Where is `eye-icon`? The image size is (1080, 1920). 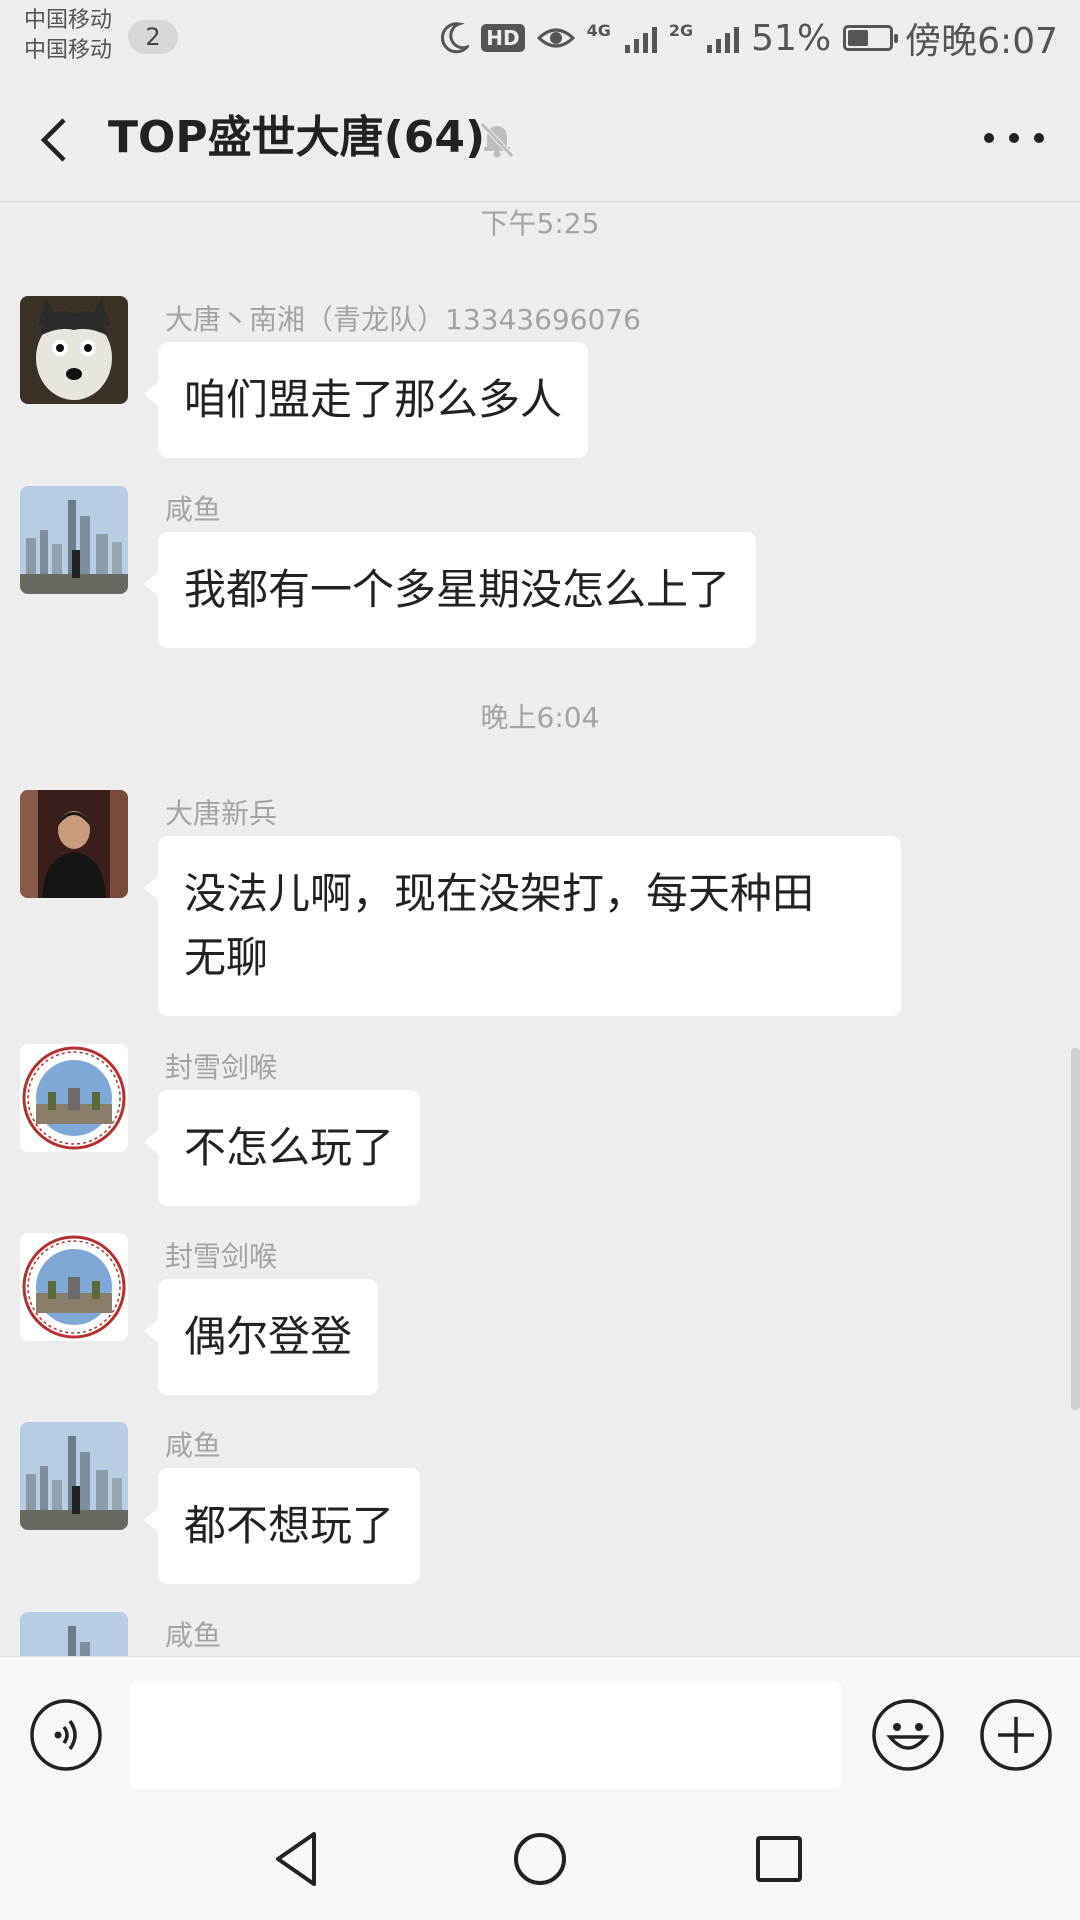
eye-icon is located at coordinates (555, 38).